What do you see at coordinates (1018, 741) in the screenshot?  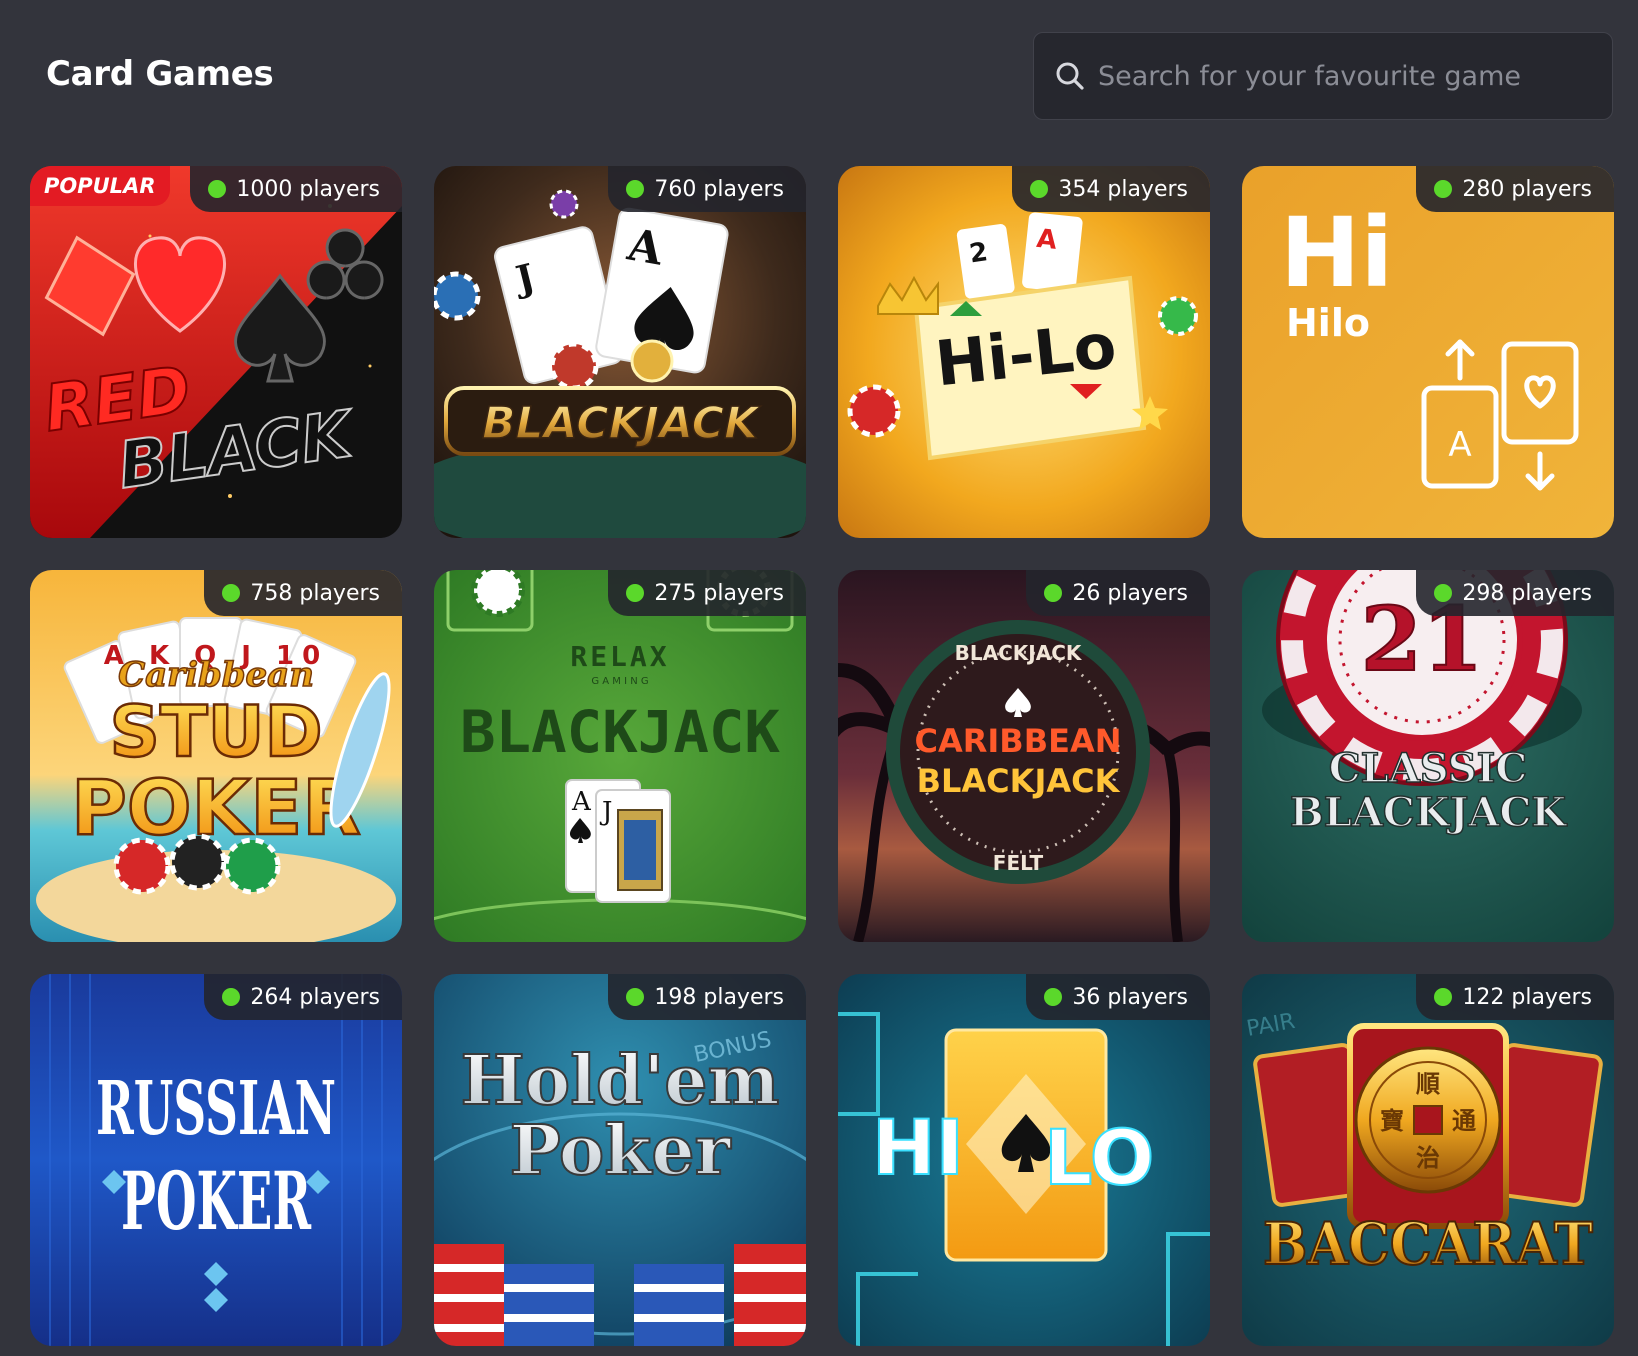 I see `caribbean-title-text: CARIBBEAN` at bounding box center [1018, 741].